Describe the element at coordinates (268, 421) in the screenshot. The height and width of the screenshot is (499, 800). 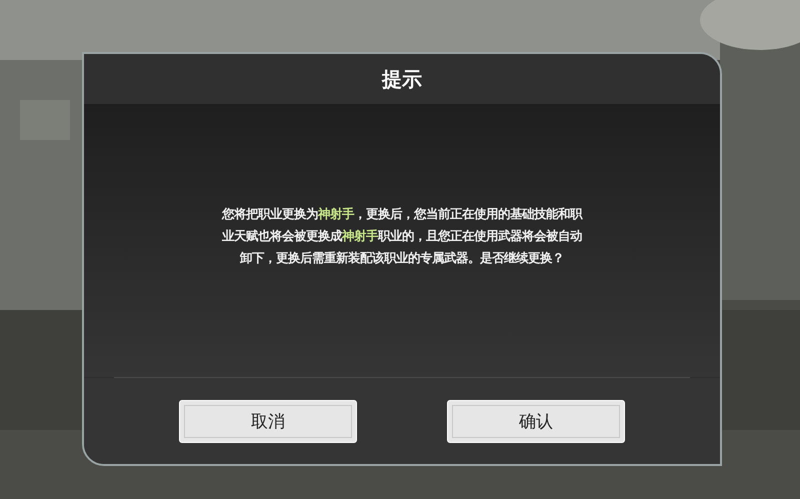
I see `cancel-button: 取消` at that location.